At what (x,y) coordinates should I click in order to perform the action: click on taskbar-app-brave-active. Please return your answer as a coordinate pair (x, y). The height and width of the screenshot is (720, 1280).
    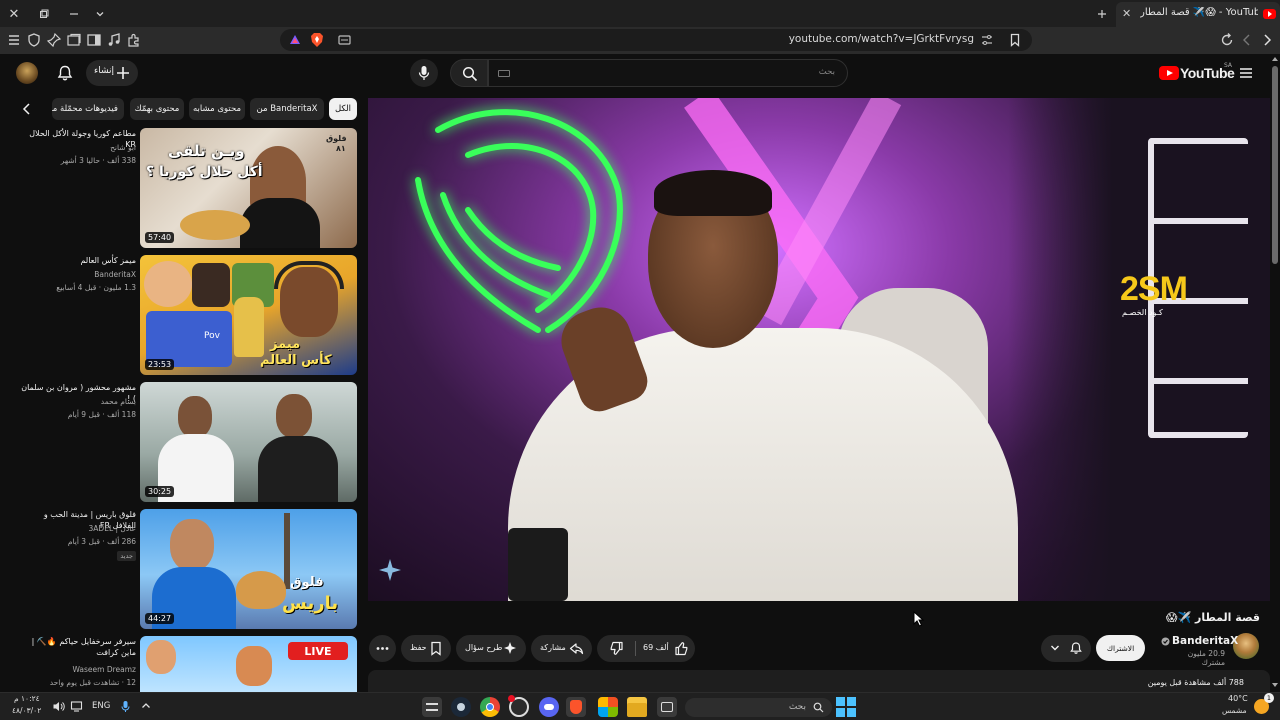
    Looking at the image, I should click on (576, 707).